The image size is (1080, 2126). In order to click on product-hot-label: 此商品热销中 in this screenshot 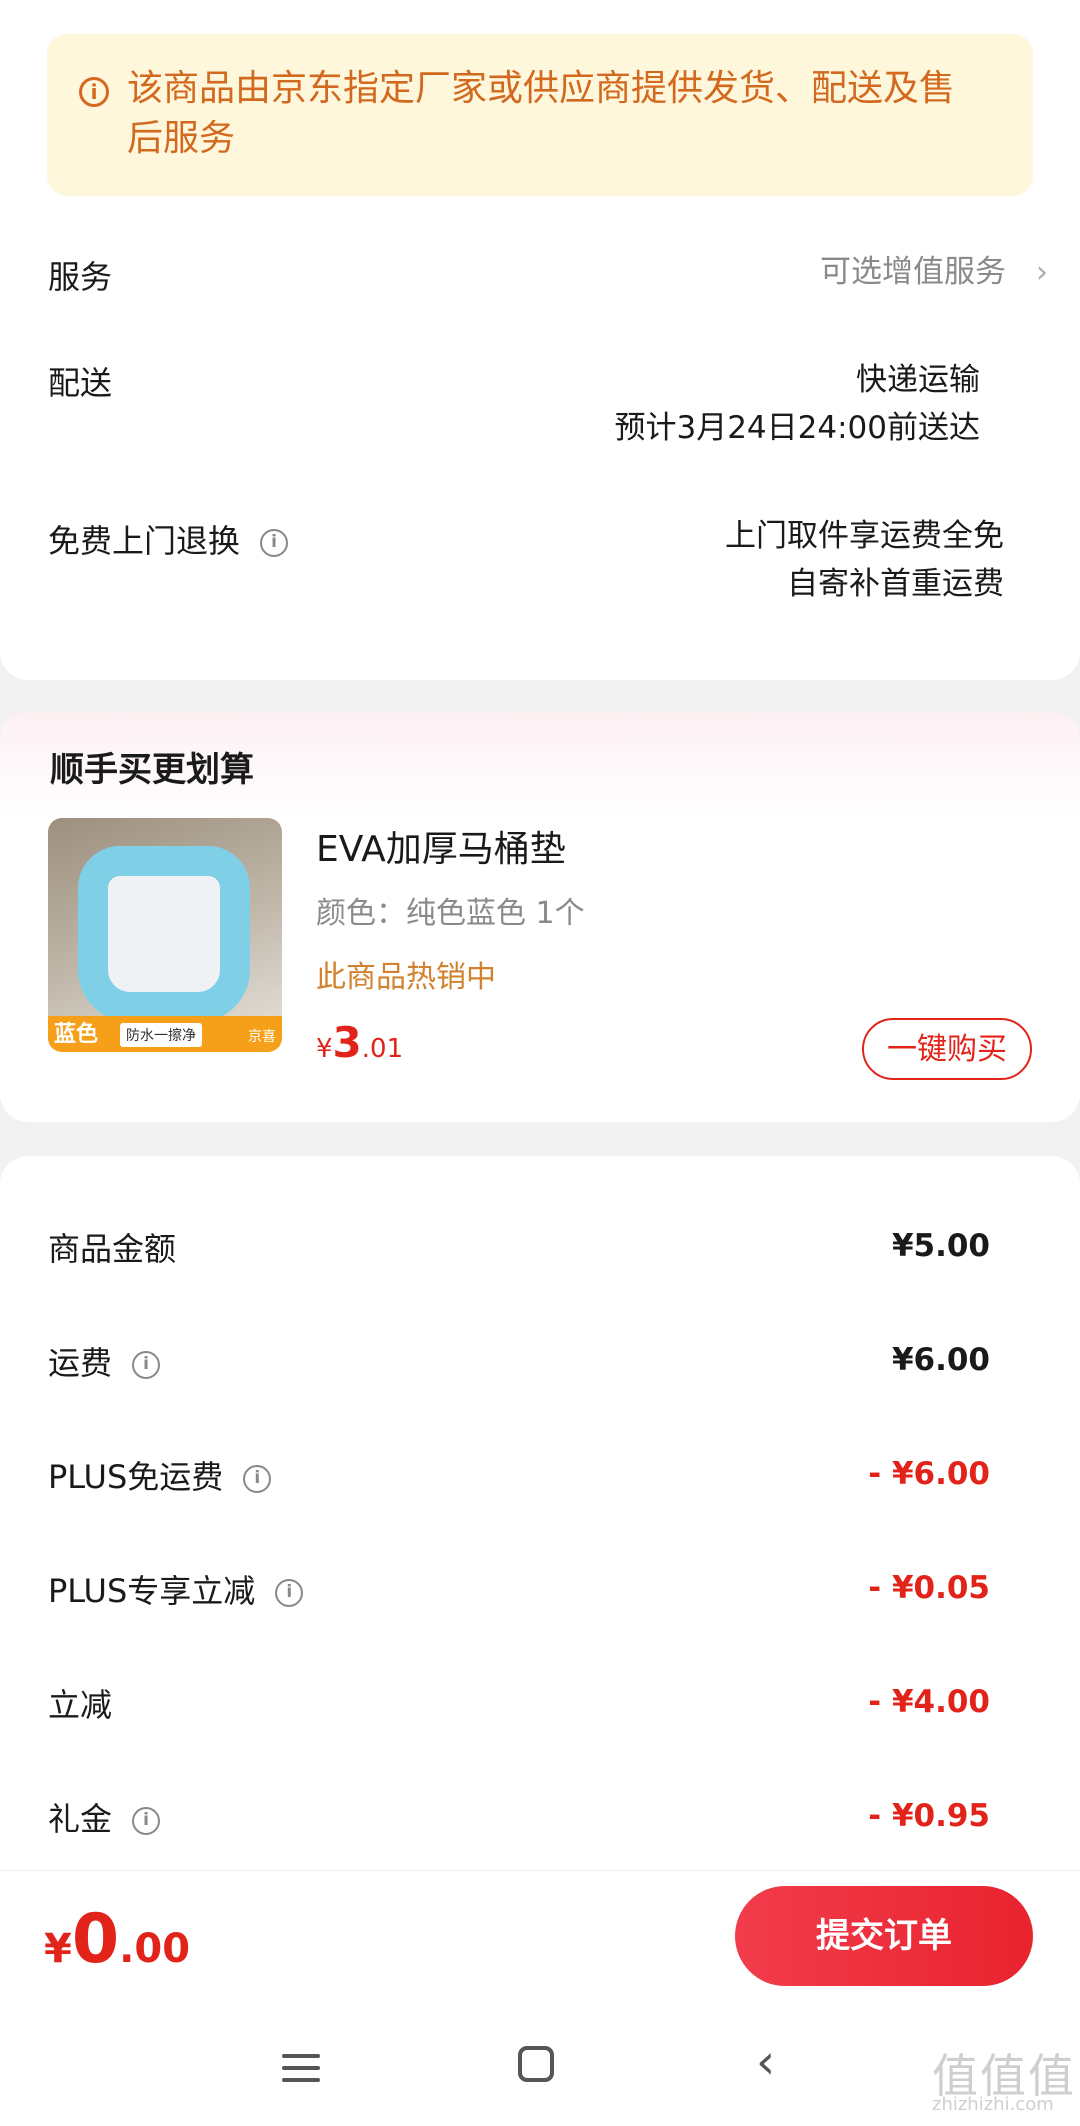, I will do `click(406, 977)`.